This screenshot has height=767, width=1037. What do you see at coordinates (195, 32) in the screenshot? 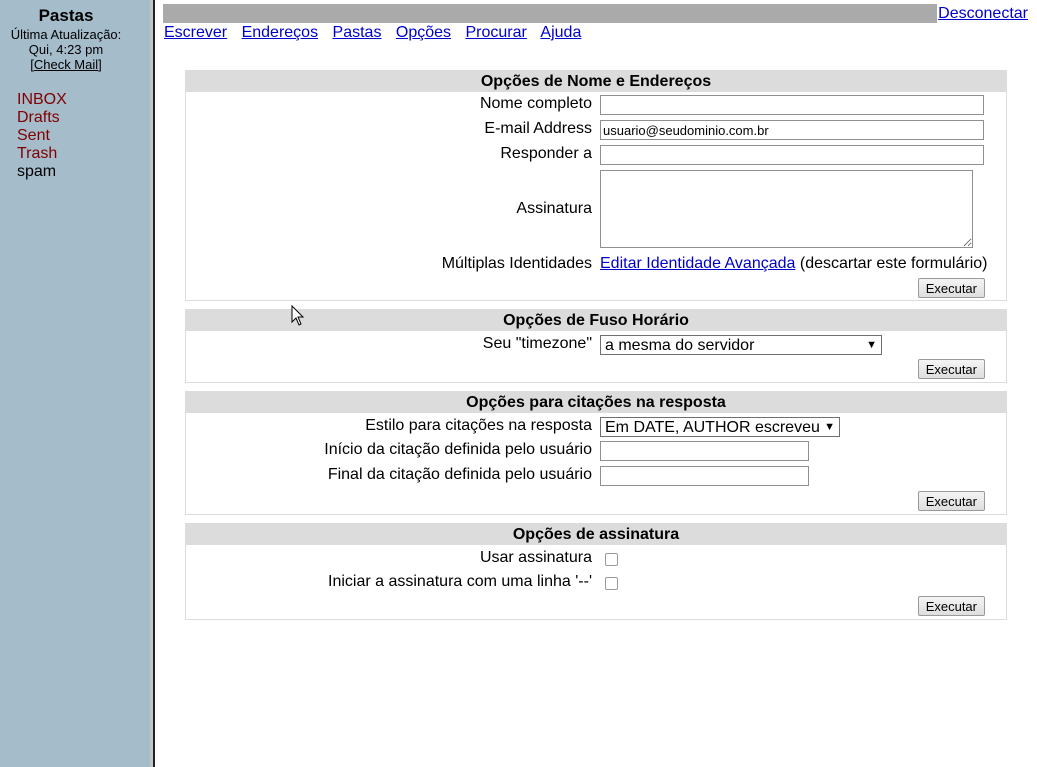
I see `nav-compose: Escrever` at bounding box center [195, 32].